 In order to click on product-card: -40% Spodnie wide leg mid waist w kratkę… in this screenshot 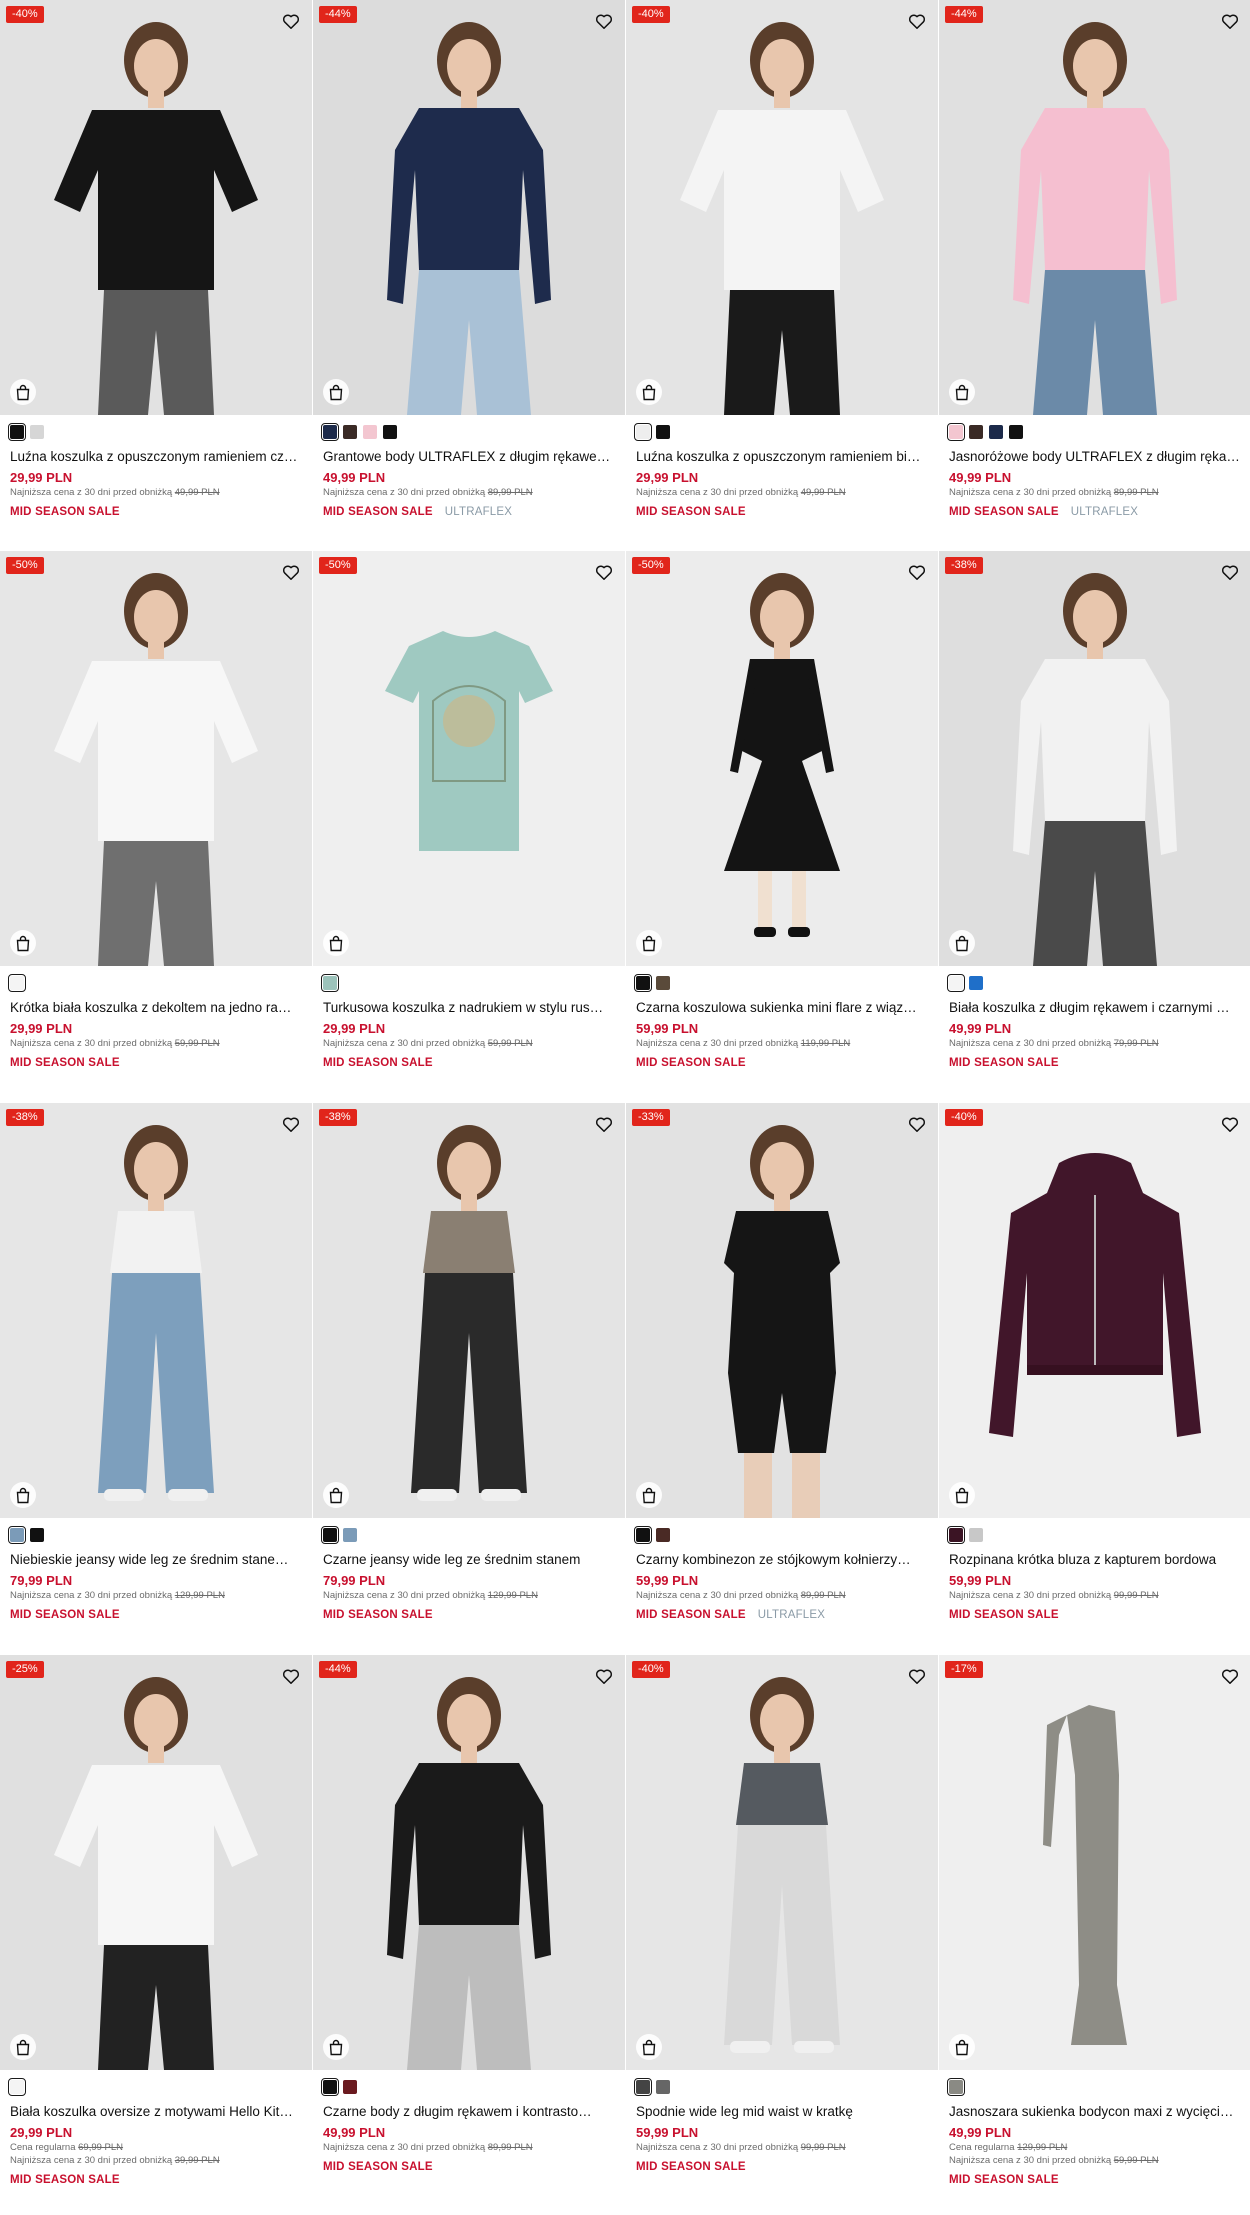, I will do `click(782, 1930)`.